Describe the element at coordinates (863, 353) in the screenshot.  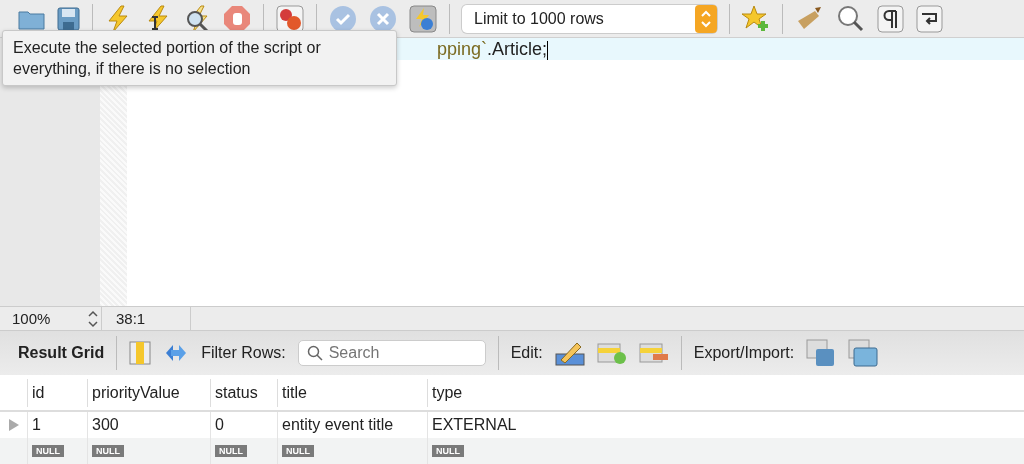
I see `import-icon` at that location.